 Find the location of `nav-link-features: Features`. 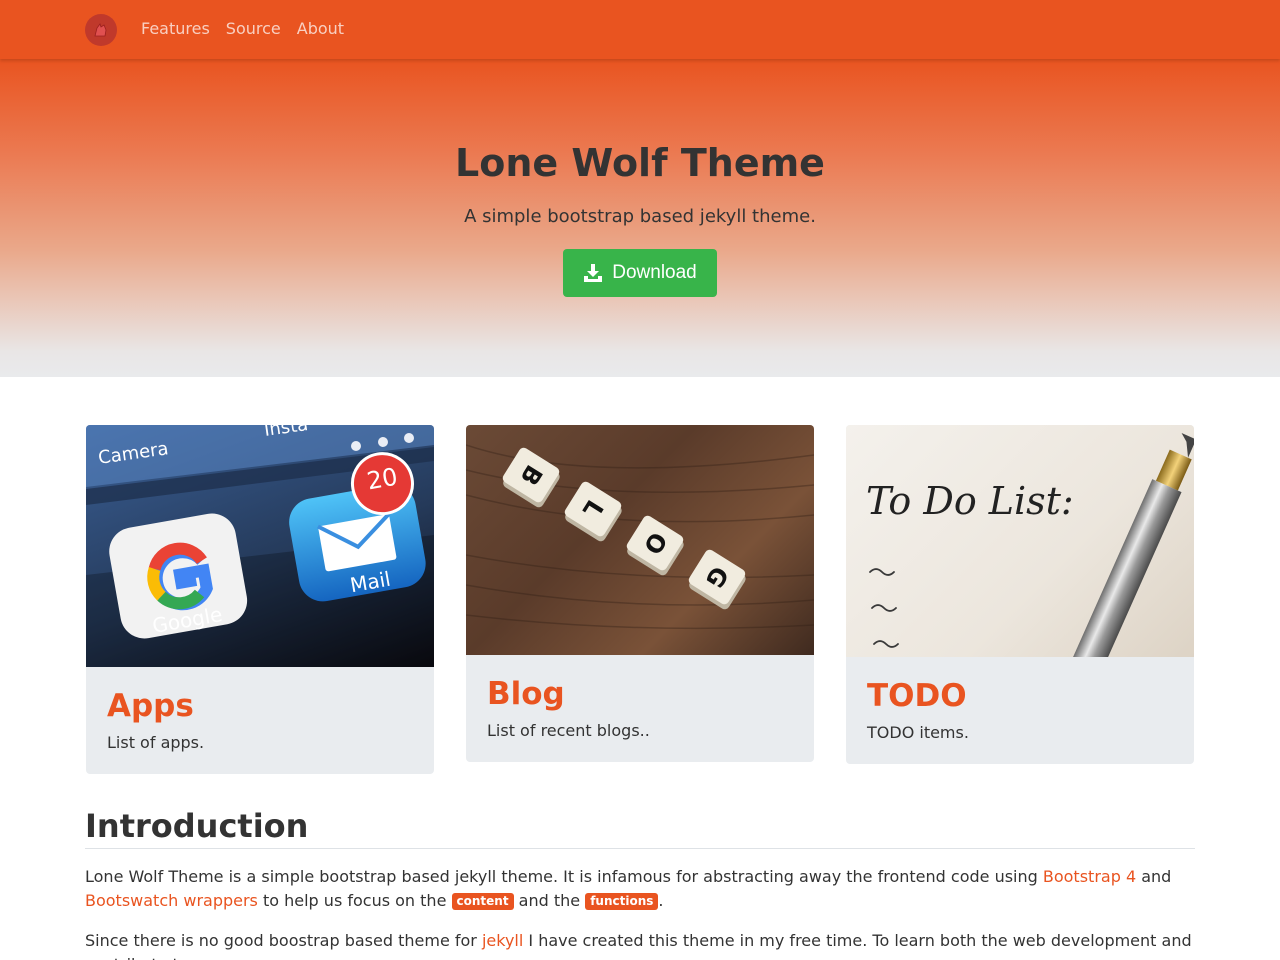

nav-link-features: Features is located at coordinates (175, 29).